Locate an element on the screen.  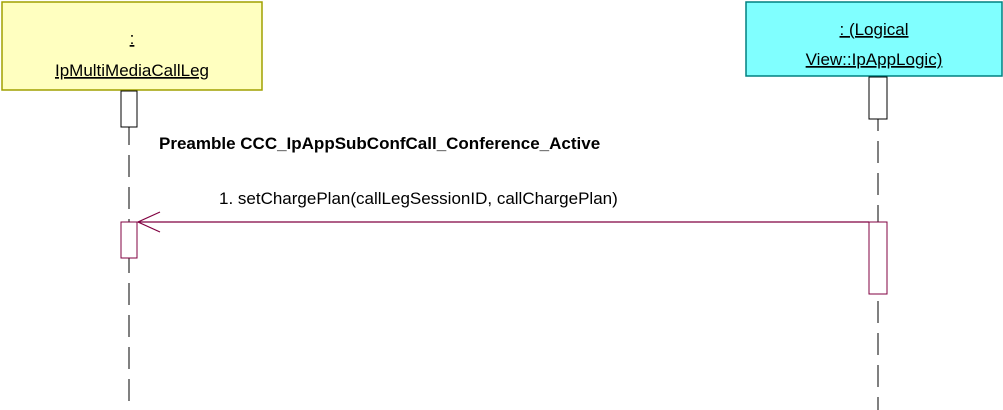
object-label-left-line1: : is located at coordinates (132, 38).